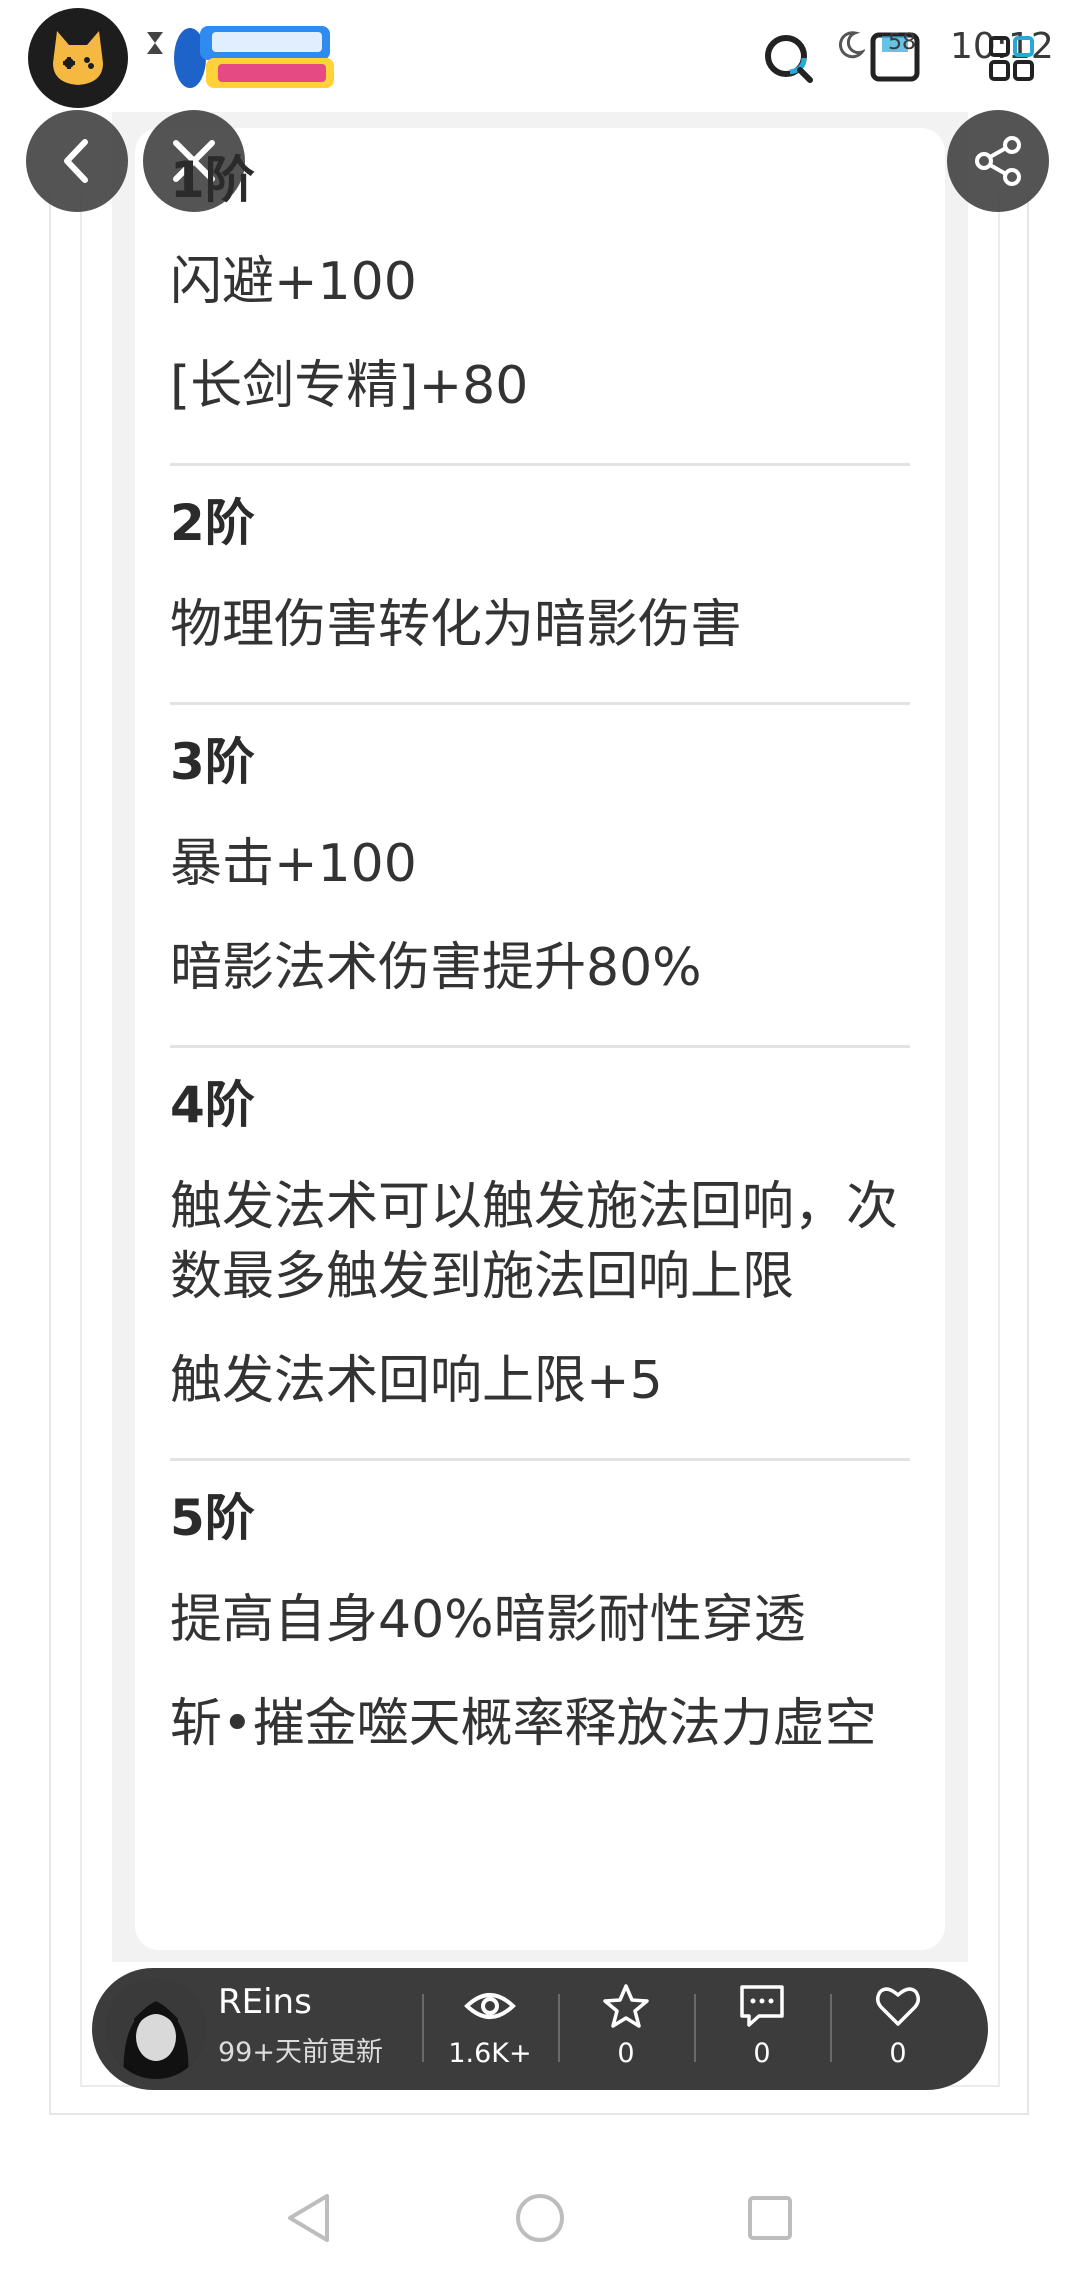  I want to click on article-stats-bar: REins 99+天前更新 1.6K+ 0 0 0, so click(540, 2029).